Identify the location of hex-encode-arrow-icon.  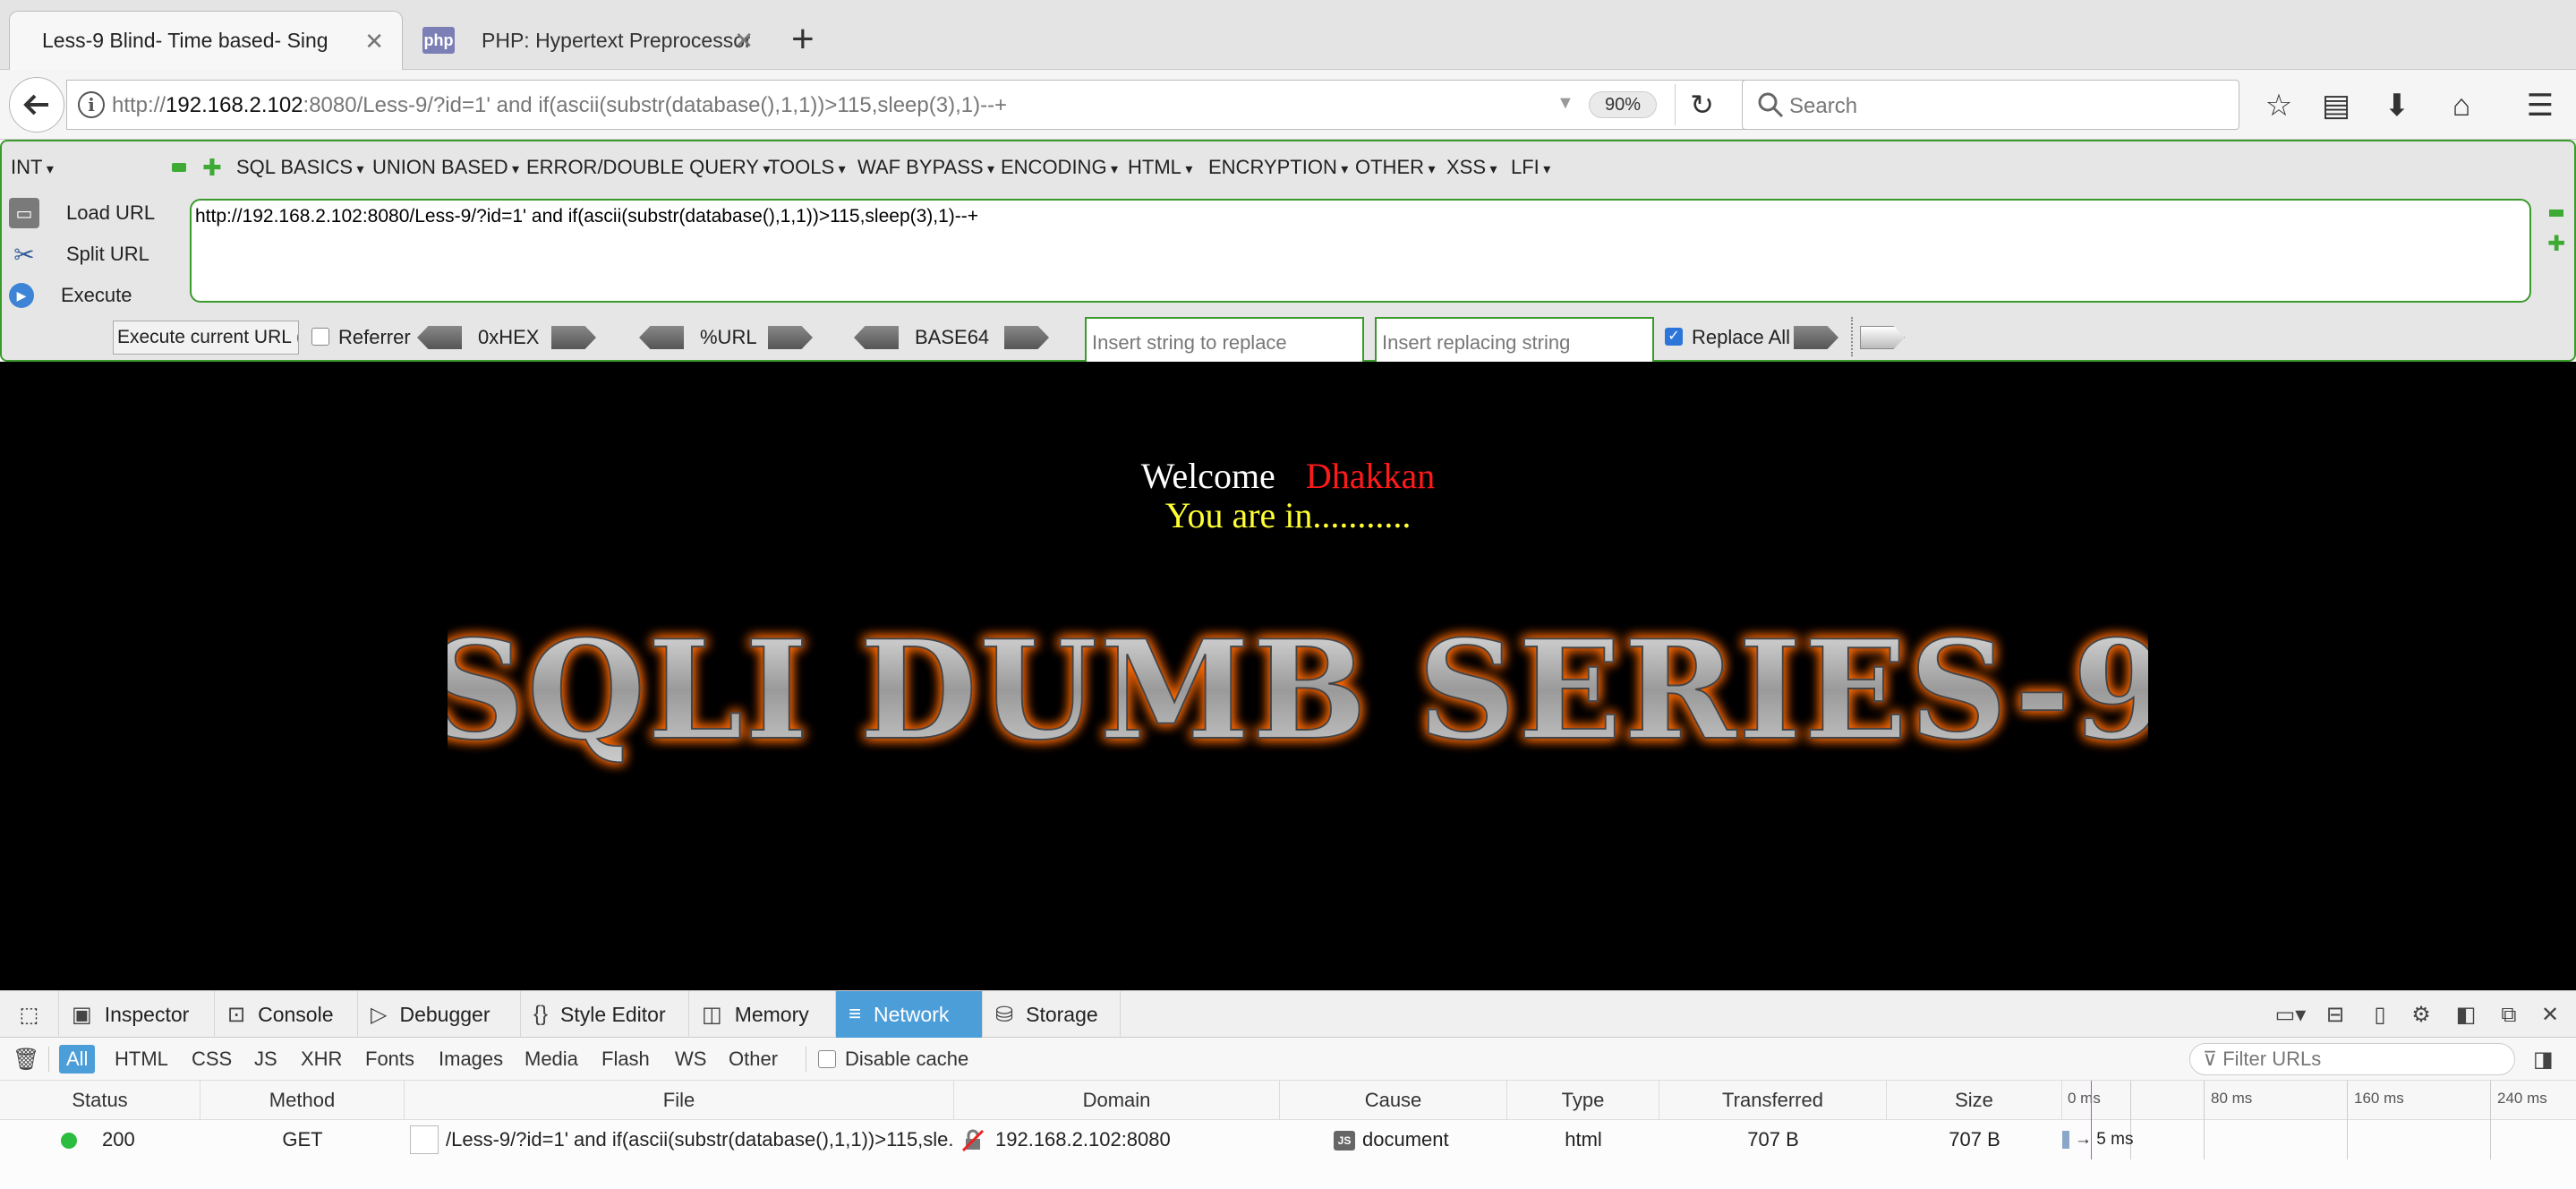
(573, 338).